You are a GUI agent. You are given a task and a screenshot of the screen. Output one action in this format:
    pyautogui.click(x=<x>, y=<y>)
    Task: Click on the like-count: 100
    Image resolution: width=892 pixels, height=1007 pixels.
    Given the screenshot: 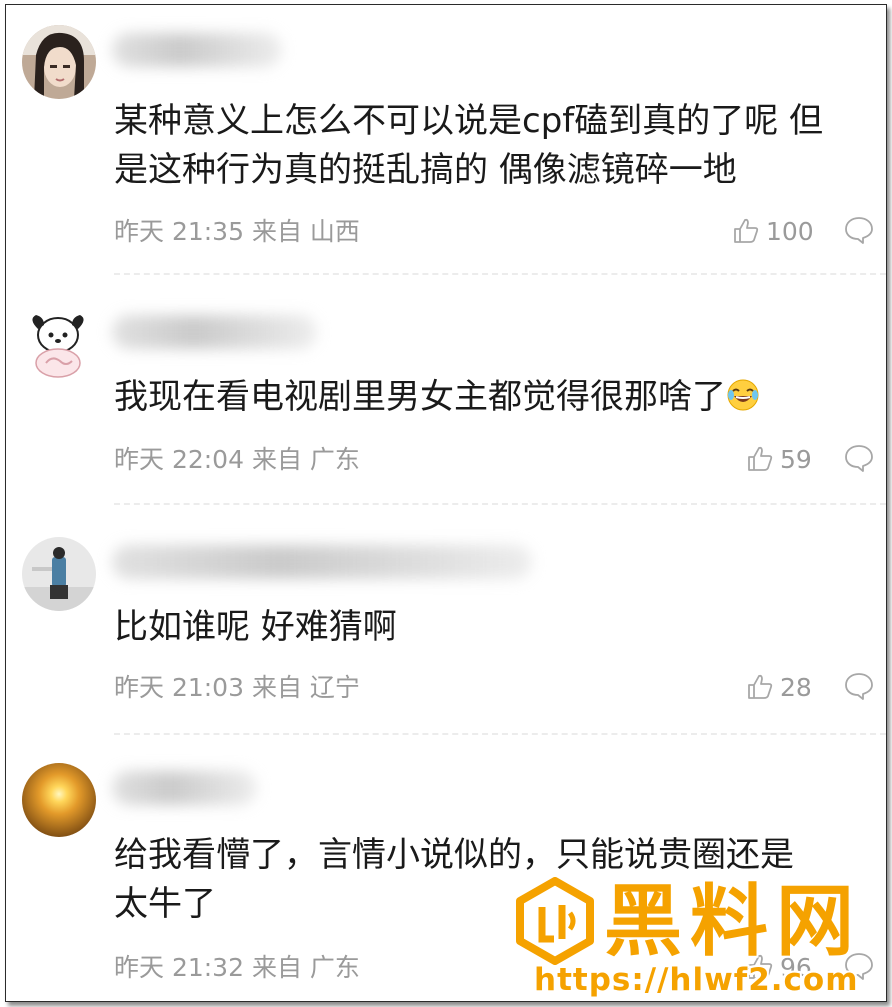 What is the action you would take?
    pyautogui.click(x=790, y=231)
    